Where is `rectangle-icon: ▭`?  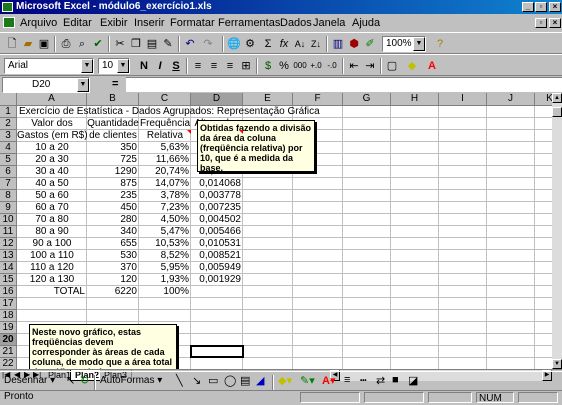
rectangle-icon: ▭ is located at coordinates (213, 380).